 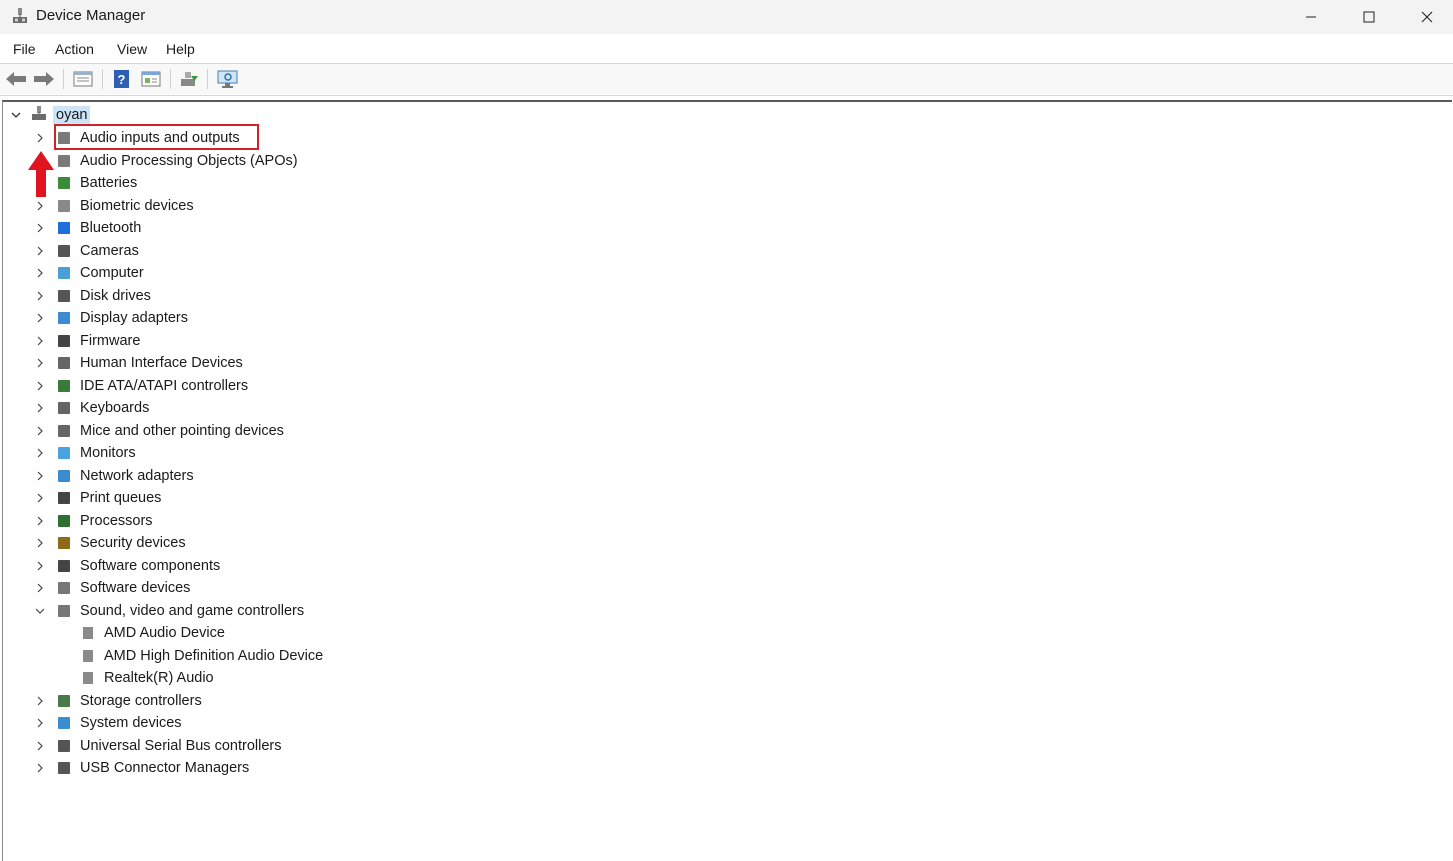 I want to click on scan-hardware-icon, so click(x=227, y=79).